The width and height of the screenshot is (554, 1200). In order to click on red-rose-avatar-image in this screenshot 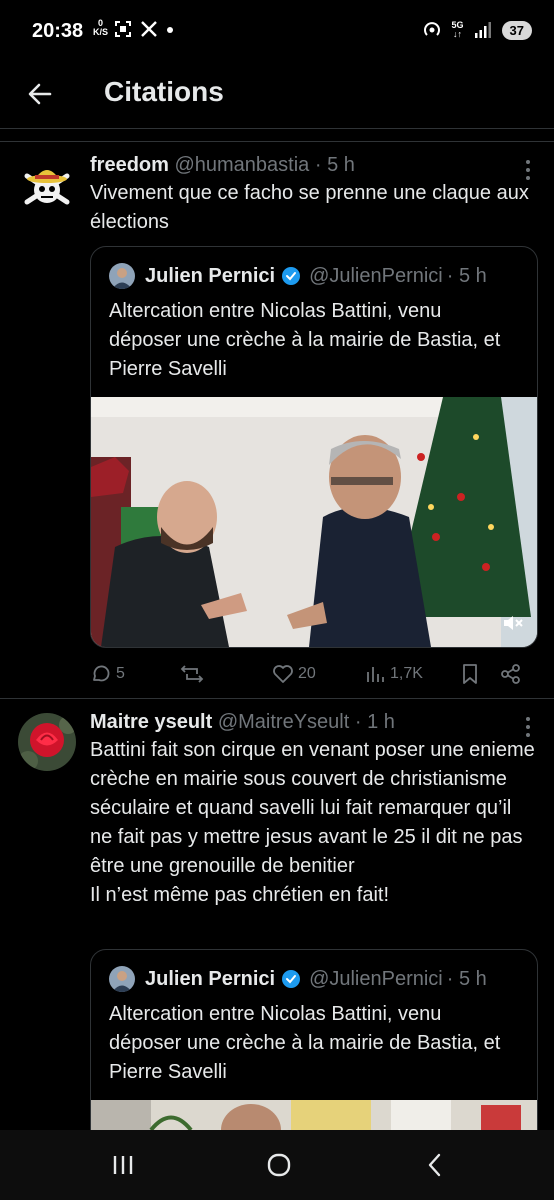, I will do `click(47, 742)`.